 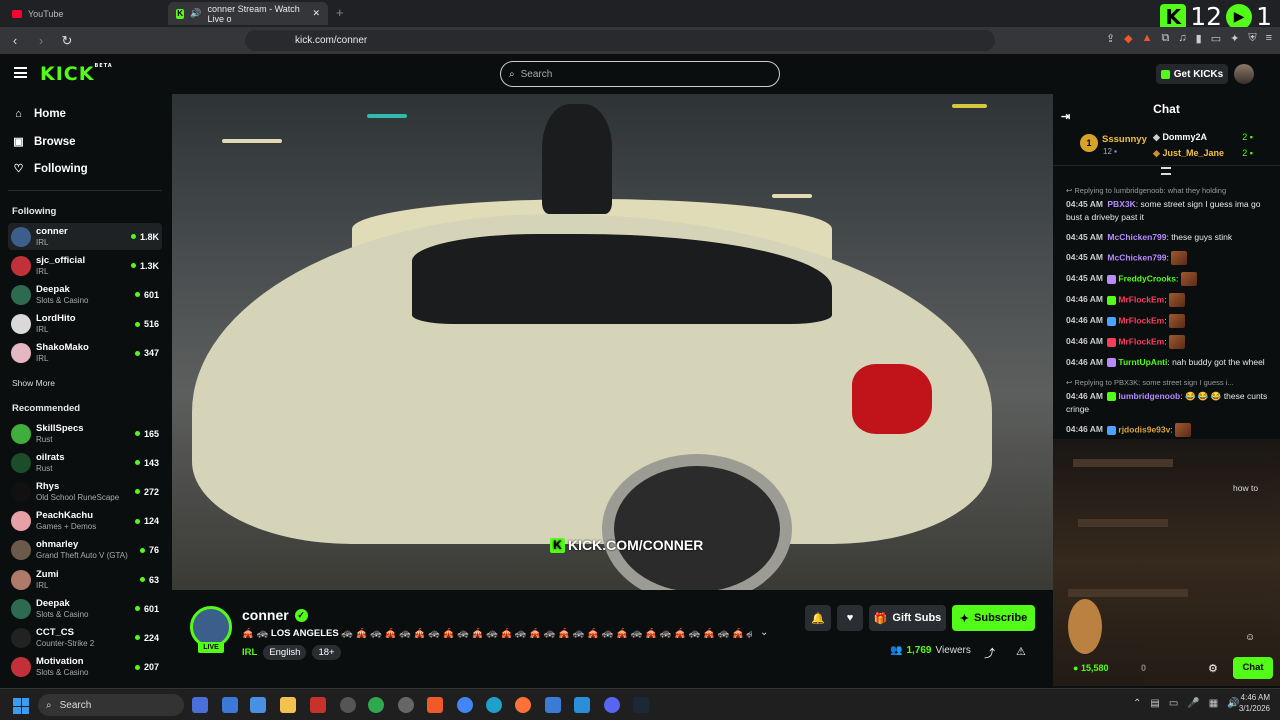 I want to click on tag-language: English, so click(x=285, y=652).